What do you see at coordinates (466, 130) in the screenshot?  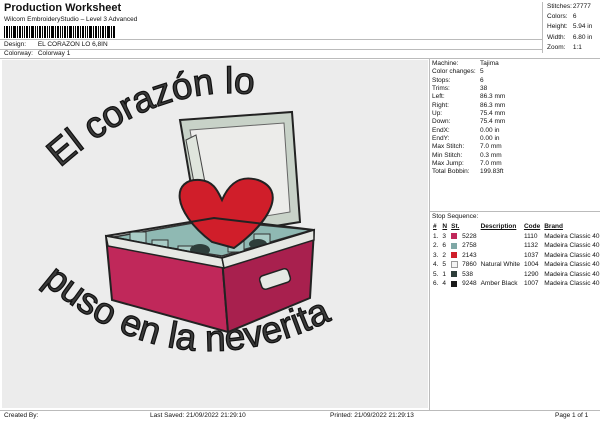 I see `param-row: EndX: 0.00 in` at bounding box center [466, 130].